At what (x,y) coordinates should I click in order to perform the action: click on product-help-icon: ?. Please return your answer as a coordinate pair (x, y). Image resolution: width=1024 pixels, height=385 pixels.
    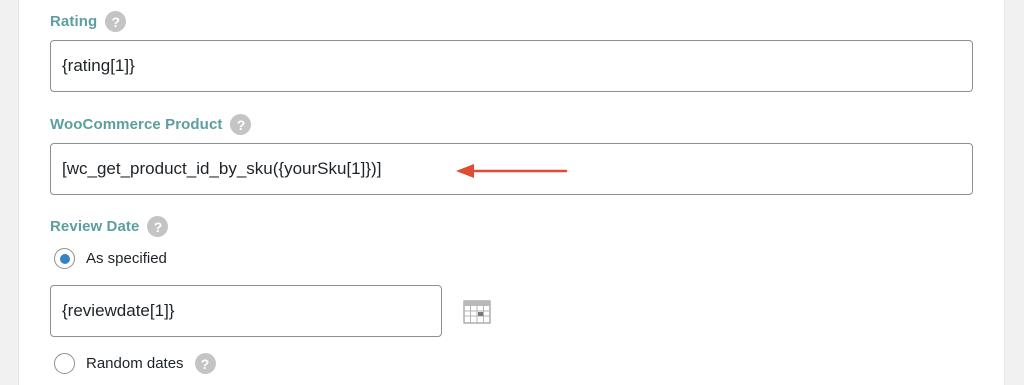
    Looking at the image, I should click on (241, 124).